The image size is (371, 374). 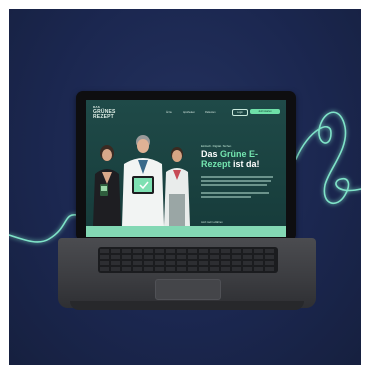 I want to click on hero-headline: Das Grüne E-Rezept ist da!, so click(x=241, y=159).